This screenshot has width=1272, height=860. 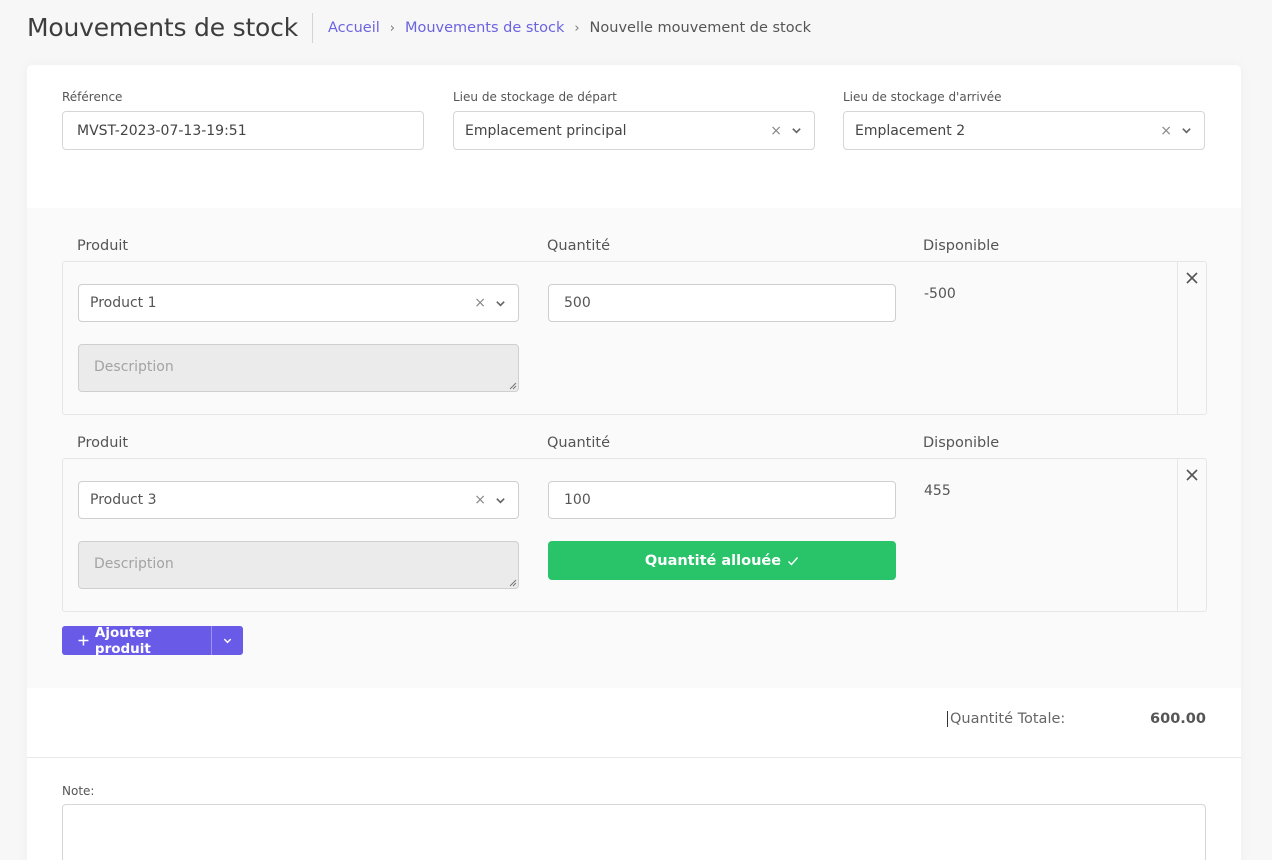 What do you see at coordinates (123, 303) in the screenshot?
I see `product-value: Product 1` at bounding box center [123, 303].